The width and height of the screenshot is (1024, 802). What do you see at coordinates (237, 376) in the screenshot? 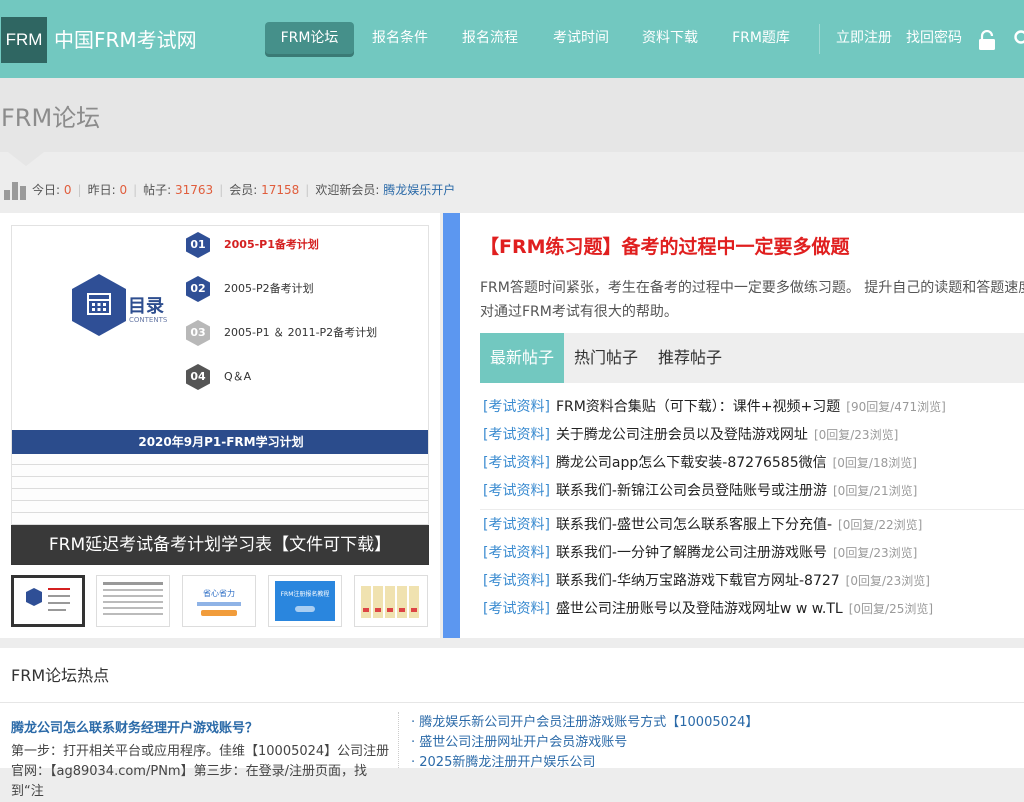
I see `toc-text: Q＆A` at bounding box center [237, 376].